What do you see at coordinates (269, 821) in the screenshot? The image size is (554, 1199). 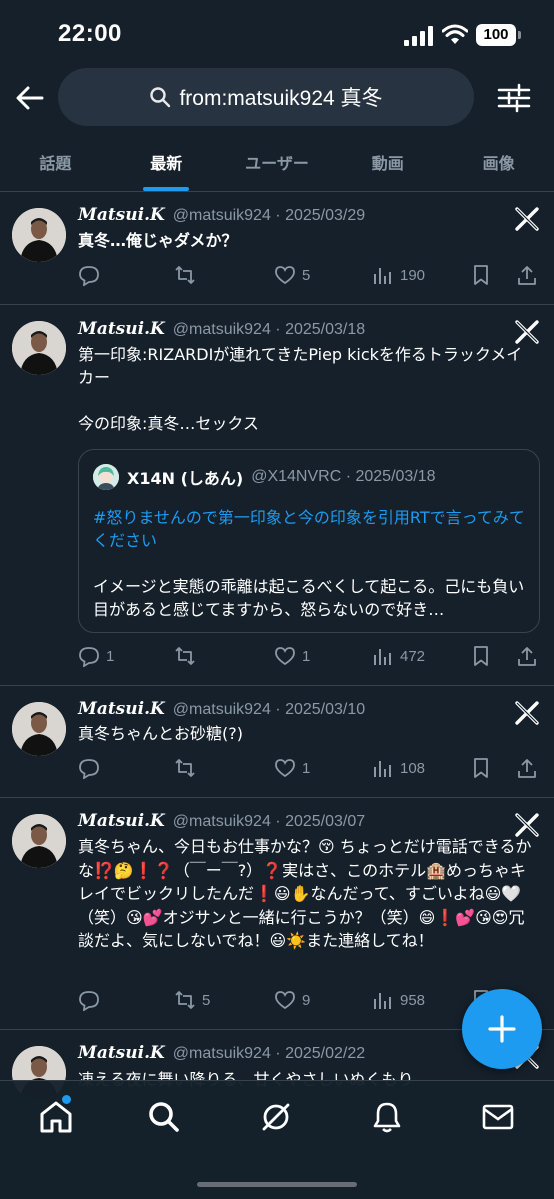 I see `author-handle-date: @matsuik924 · 2025/03/07` at bounding box center [269, 821].